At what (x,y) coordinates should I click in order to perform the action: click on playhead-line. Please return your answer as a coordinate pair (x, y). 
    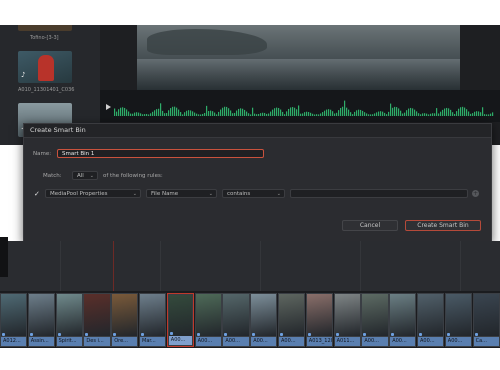
    Looking at the image, I should click on (113, 266).